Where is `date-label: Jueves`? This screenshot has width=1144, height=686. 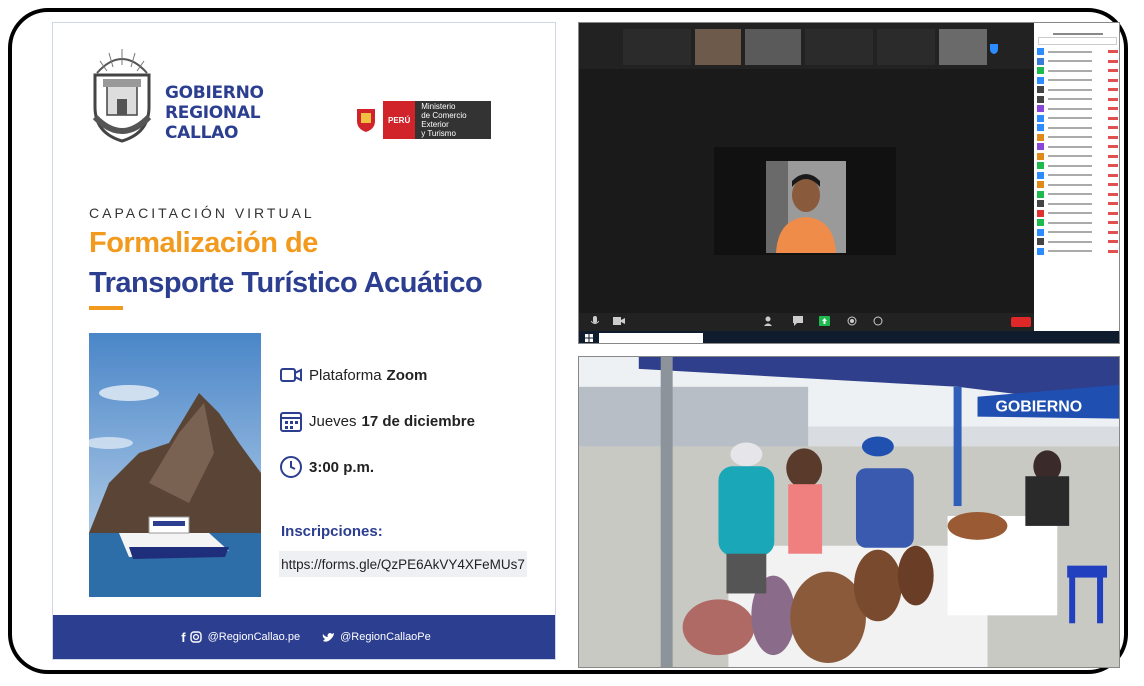
date-label: Jueves is located at coordinates (333, 421).